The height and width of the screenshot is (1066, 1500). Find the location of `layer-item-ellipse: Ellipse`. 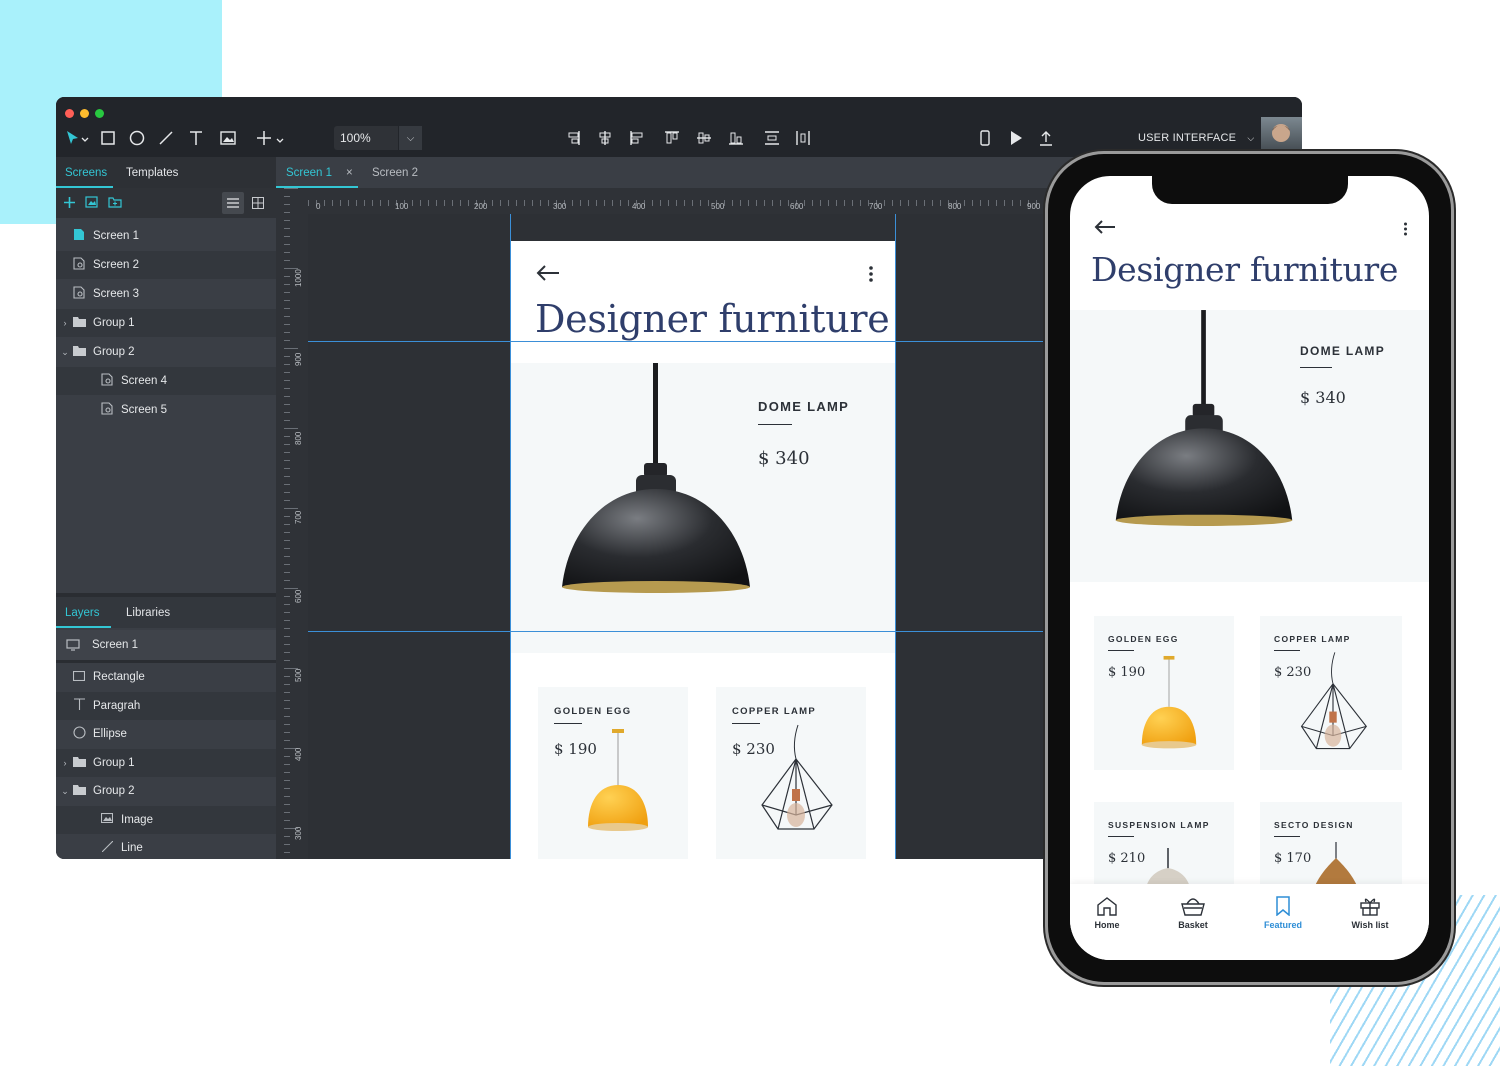

layer-item-ellipse: Ellipse is located at coordinates (166, 734).